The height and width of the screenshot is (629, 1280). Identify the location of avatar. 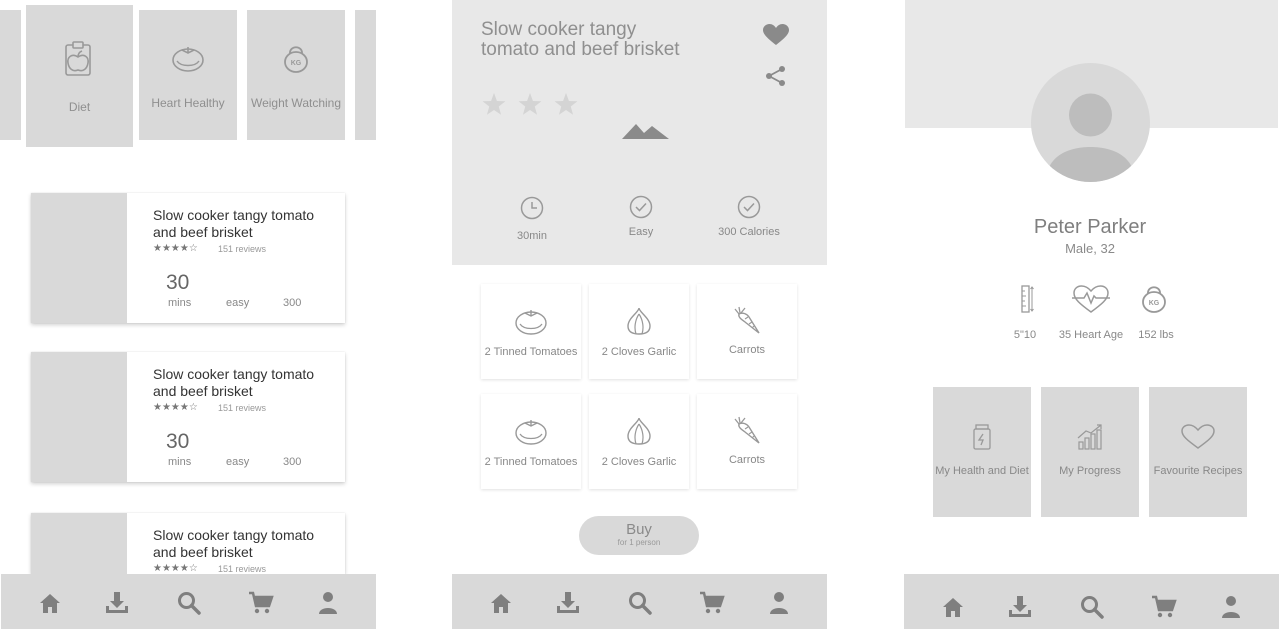
(1090, 122).